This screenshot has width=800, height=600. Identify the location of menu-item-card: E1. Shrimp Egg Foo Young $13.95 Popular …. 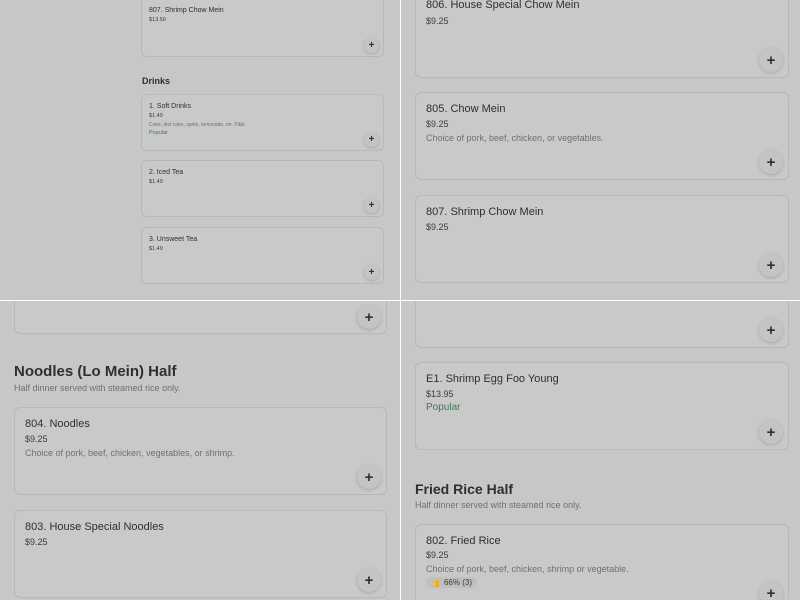
(602, 406).